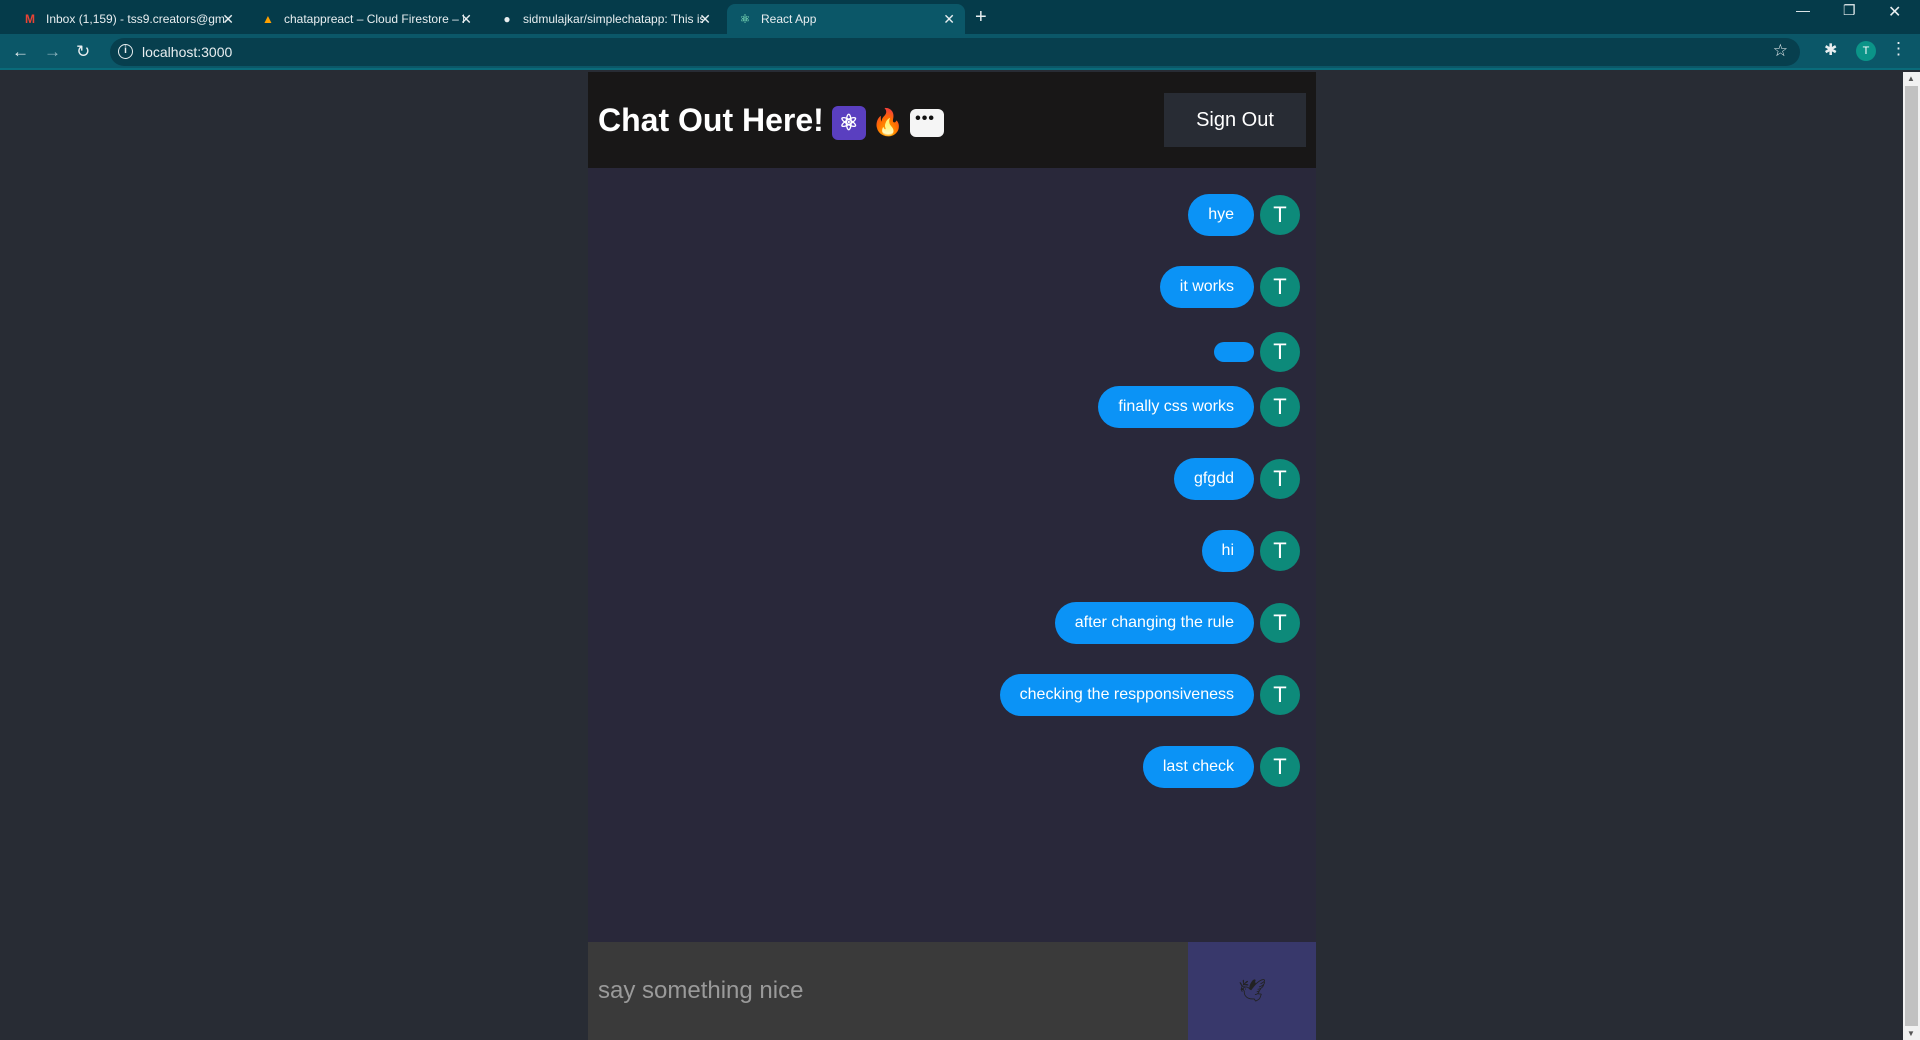 Image resolution: width=1920 pixels, height=1040 pixels. Describe the element at coordinates (981, 17) in the screenshot. I see `new-tab-button: +` at that location.